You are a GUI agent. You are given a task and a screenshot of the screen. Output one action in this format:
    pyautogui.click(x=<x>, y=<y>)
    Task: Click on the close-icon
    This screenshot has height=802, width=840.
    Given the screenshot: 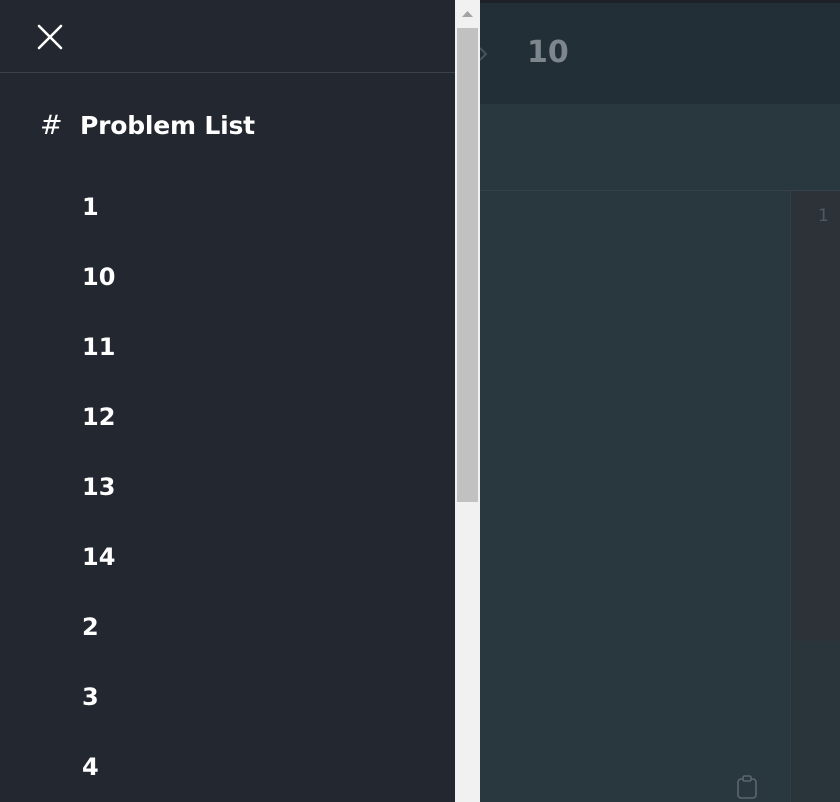 What is the action you would take?
    pyautogui.click(x=50, y=37)
    